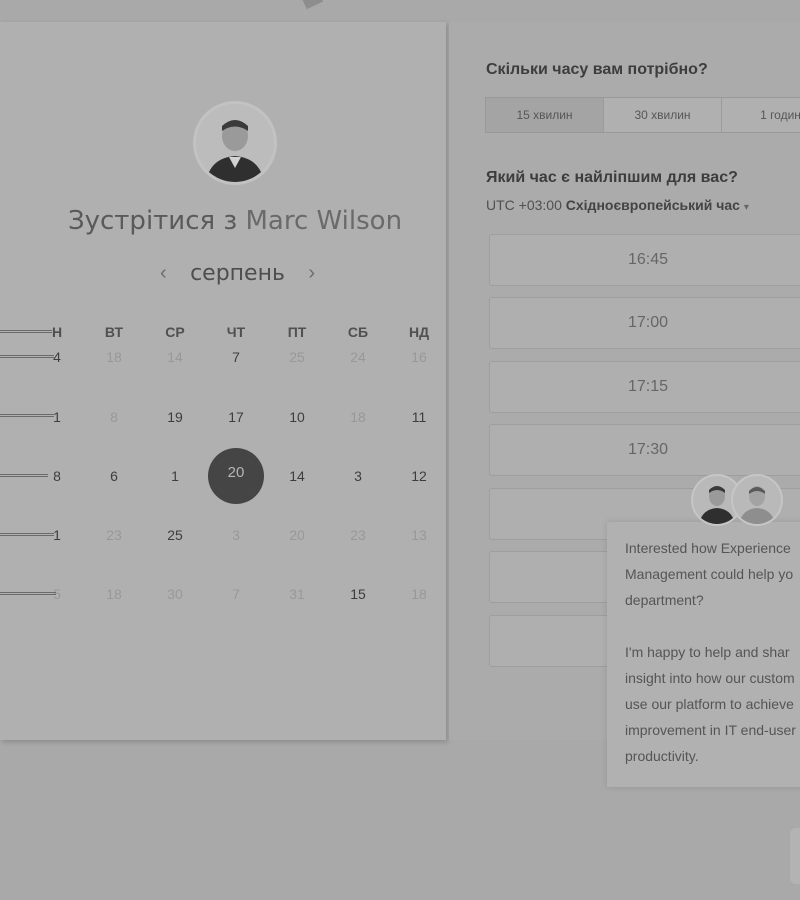 This screenshot has height=900, width=800. What do you see at coordinates (312, 5) in the screenshot?
I see `dropdown-pointer` at bounding box center [312, 5].